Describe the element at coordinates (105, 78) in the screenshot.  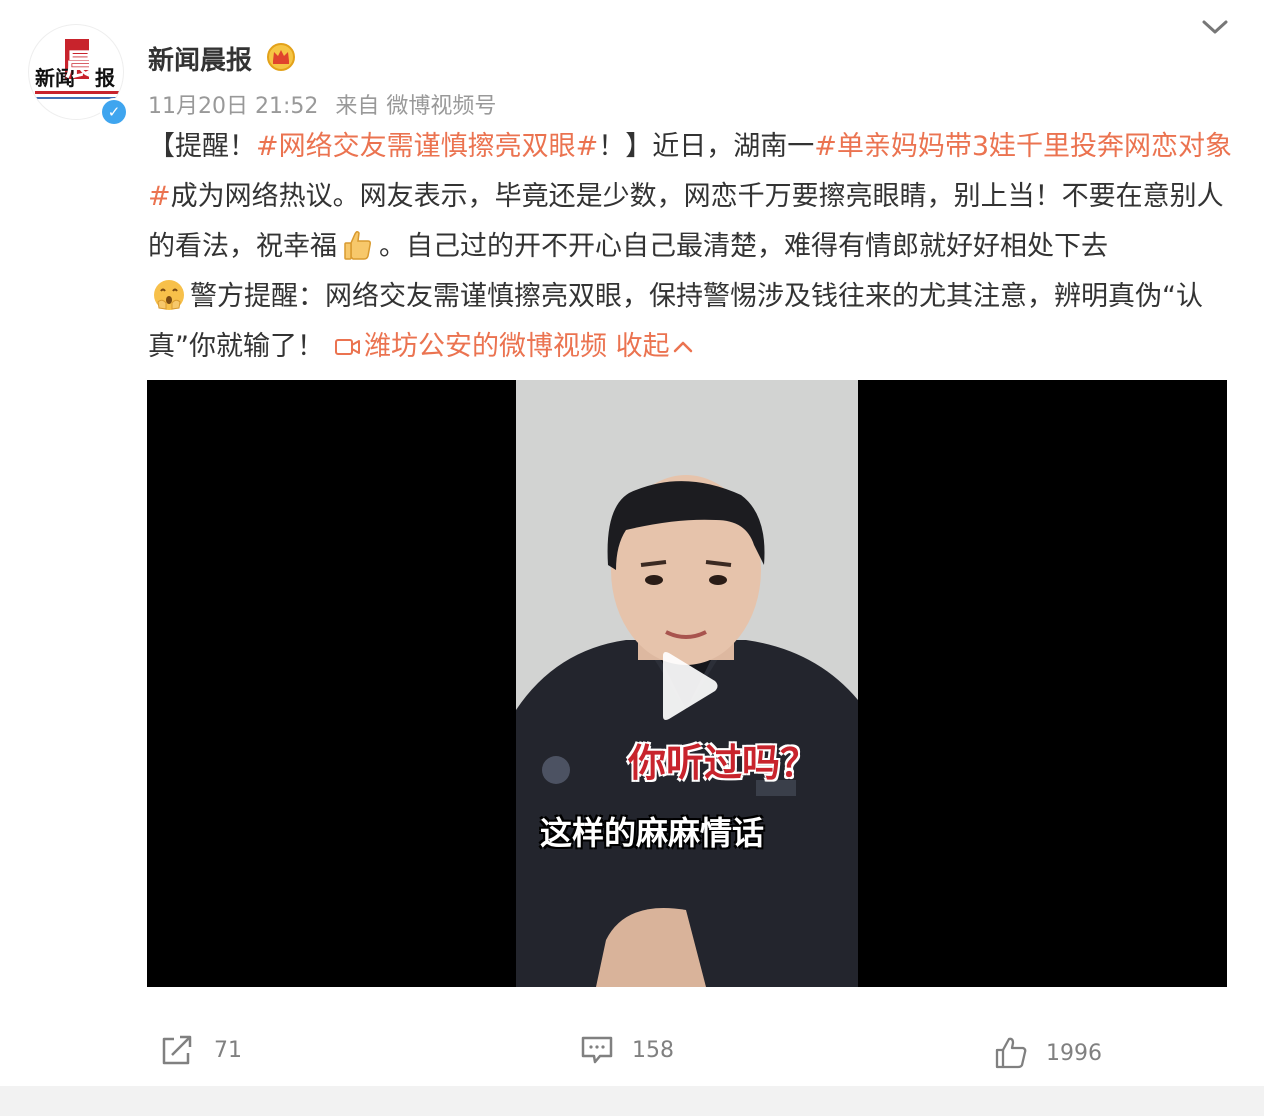
I see `svg-text: 报` at that location.